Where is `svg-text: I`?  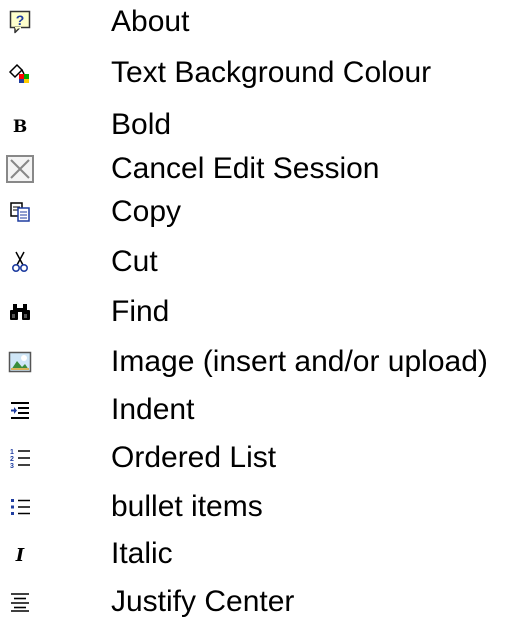 svg-text: I is located at coordinates (20, 554).